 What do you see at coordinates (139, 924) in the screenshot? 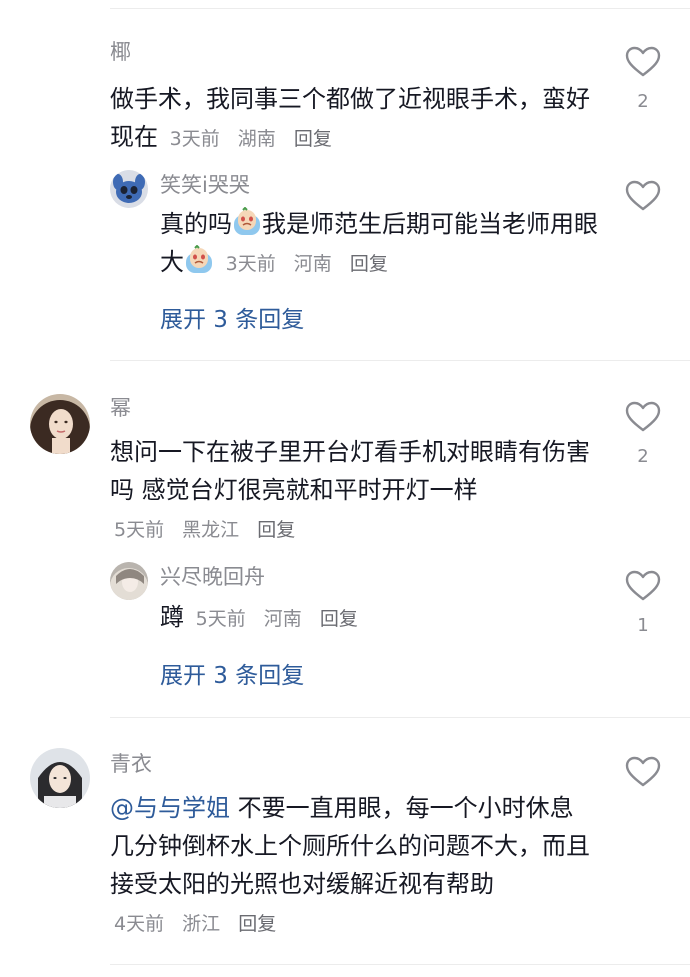
I see `comment-time: 4天前` at bounding box center [139, 924].